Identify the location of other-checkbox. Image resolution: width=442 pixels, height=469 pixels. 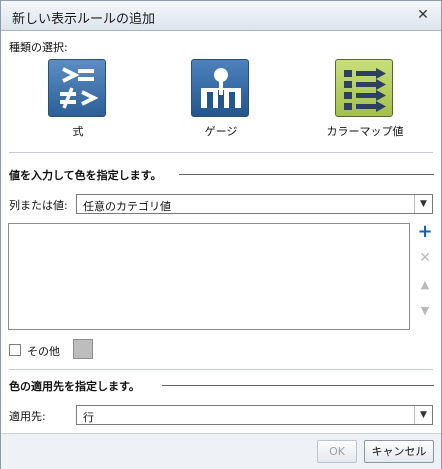
(15, 350).